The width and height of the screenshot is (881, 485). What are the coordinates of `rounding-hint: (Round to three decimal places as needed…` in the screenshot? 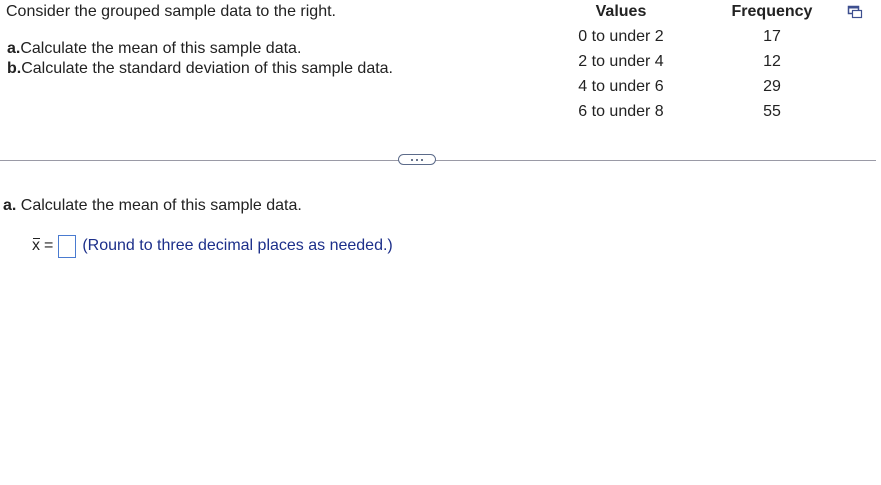 It's located at (237, 245).